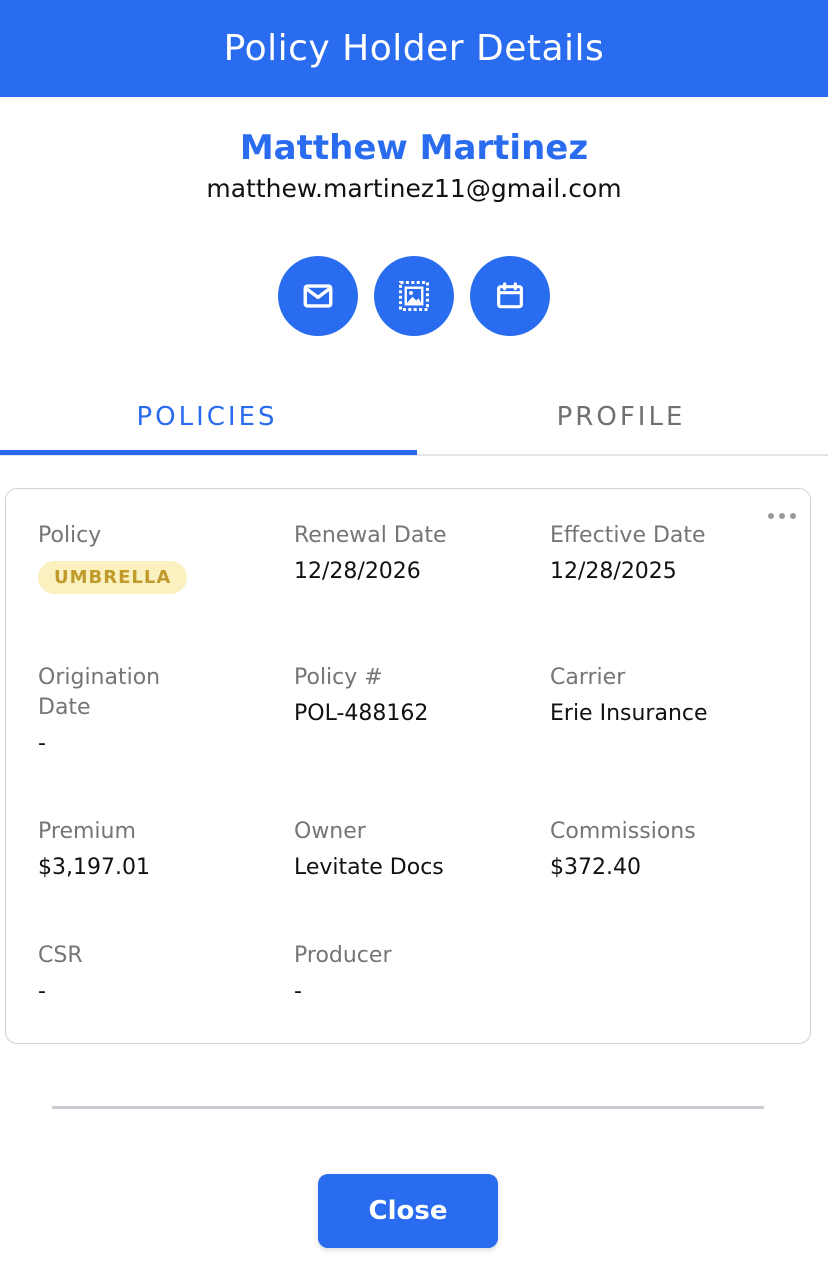 This screenshot has height=1278, width=828. What do you see at coordinates (629, 713) in the screenshot?
I see `carrier-value: Erie Insurance` at bounding box center [629, 713].